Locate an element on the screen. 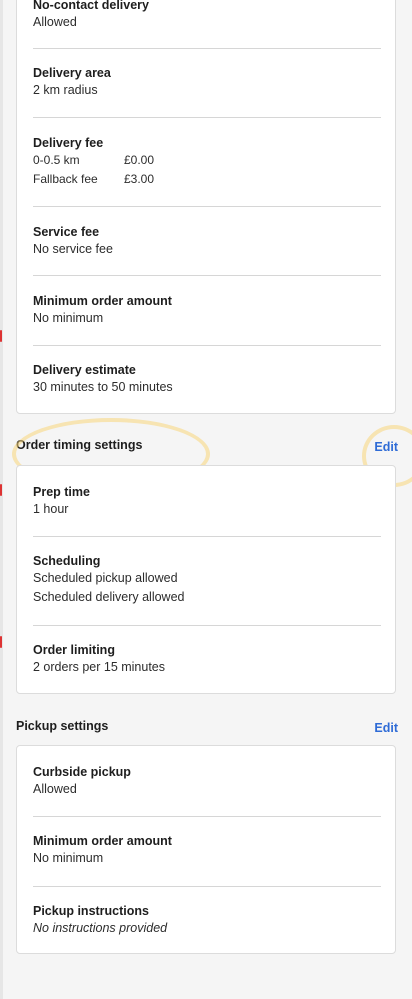 This screenshot has height=999, width=412. row-value: No service fee is located at coordinates (73, 249).